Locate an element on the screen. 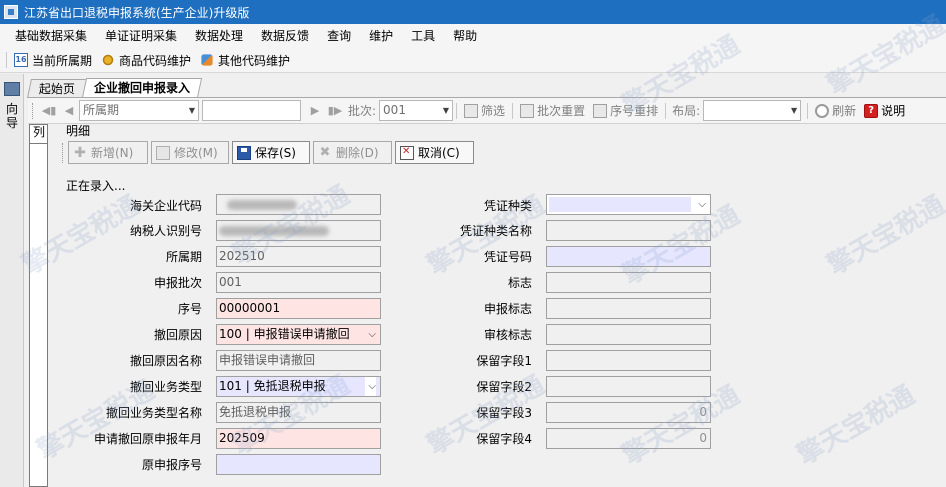 This screenshot has width=946, height=487. period-select: 所属期 ▼ is located at coordinates (139, 110).